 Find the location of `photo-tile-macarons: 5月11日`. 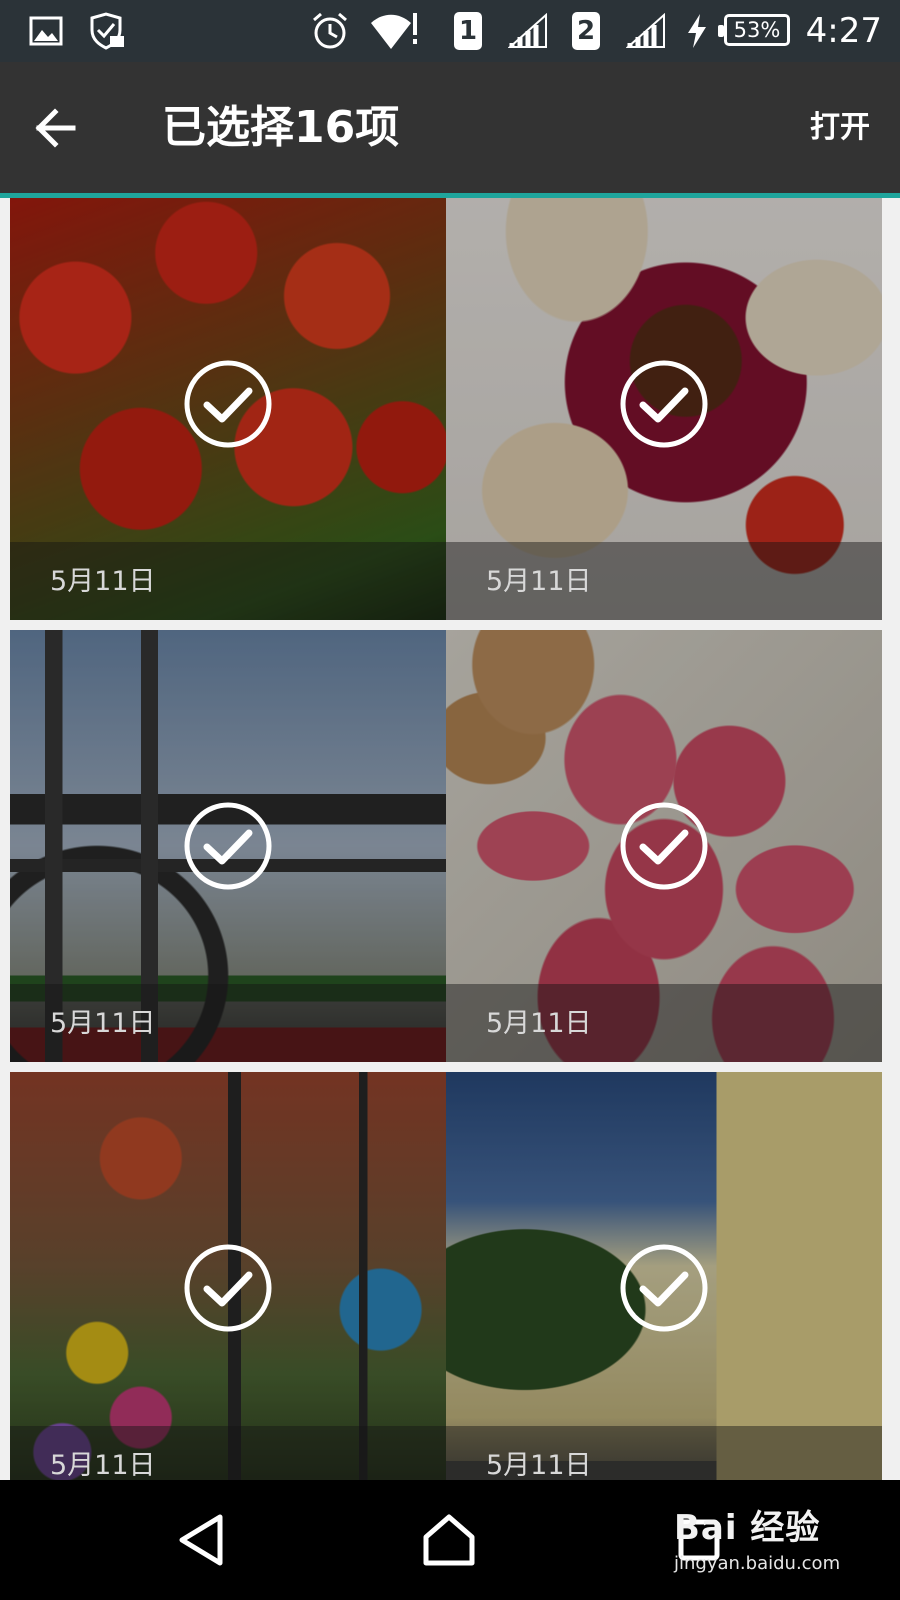

photo-tile-macarons: 5月11日 is located at coordinates (664, 846).